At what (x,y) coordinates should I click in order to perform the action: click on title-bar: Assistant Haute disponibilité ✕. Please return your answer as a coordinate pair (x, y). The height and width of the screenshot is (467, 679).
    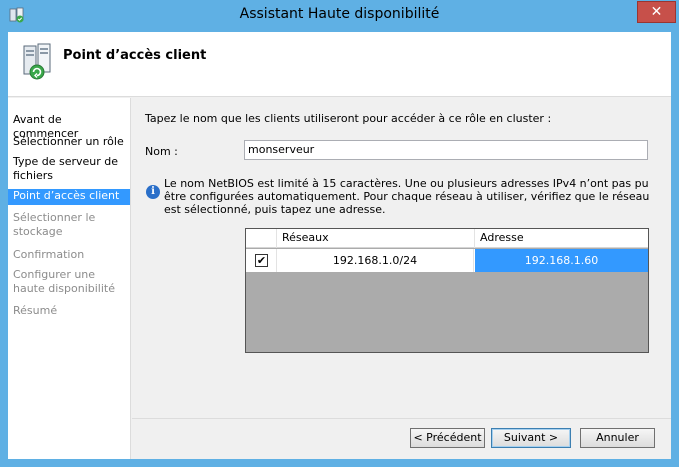
    Looking at the image, I should click on (339, 16).